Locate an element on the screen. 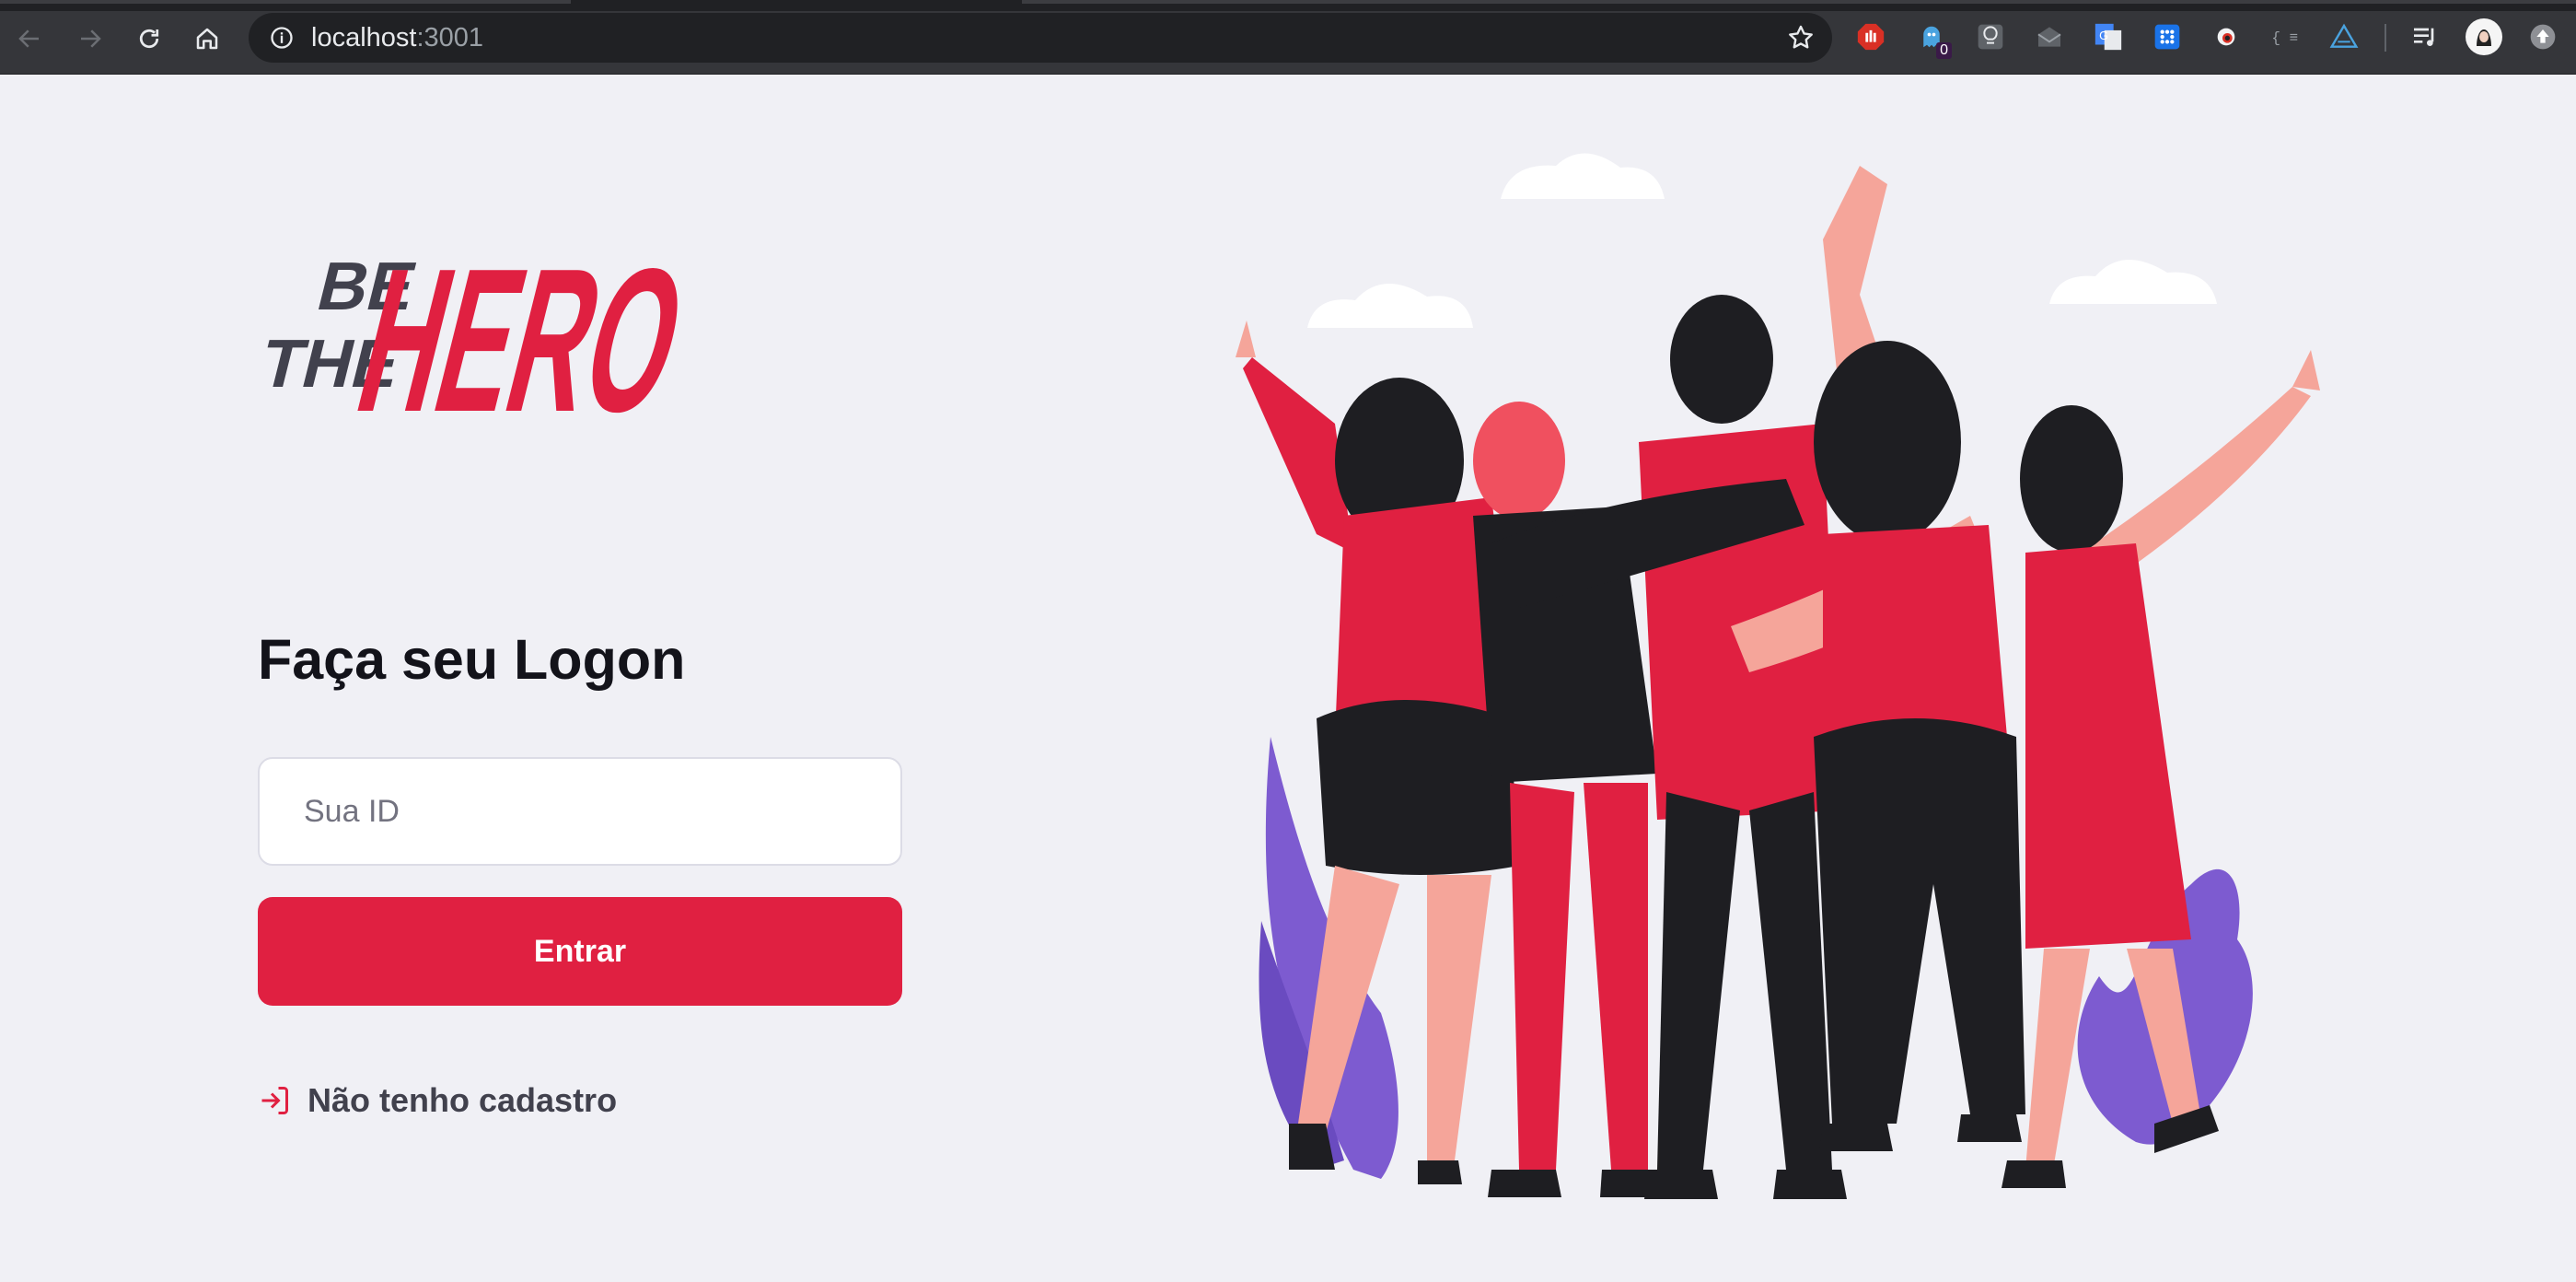 This screenshot has width=2576, height=1282. home-button is located at coordinates (207, 39).